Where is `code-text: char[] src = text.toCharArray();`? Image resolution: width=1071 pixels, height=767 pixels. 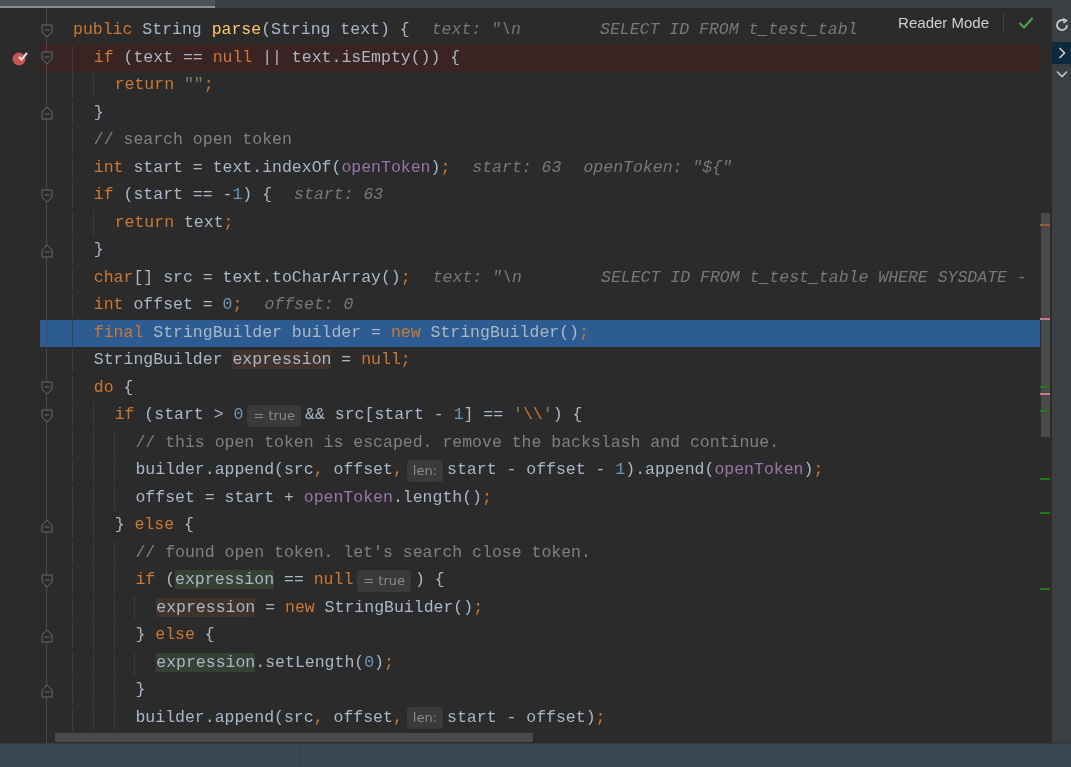
code-text: char[] src = text.toCharArray(); is located at coordinates (242, 278).